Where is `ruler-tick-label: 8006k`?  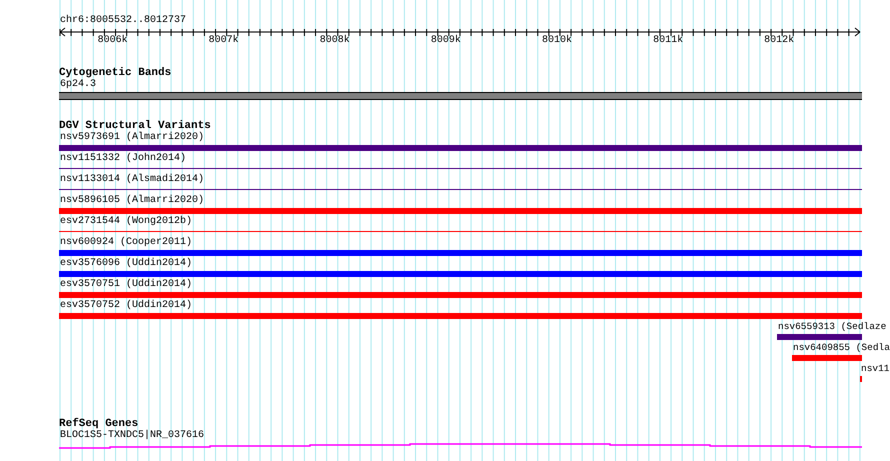 ruler-tick-label: 8006k is located at coordinates (113, 41).